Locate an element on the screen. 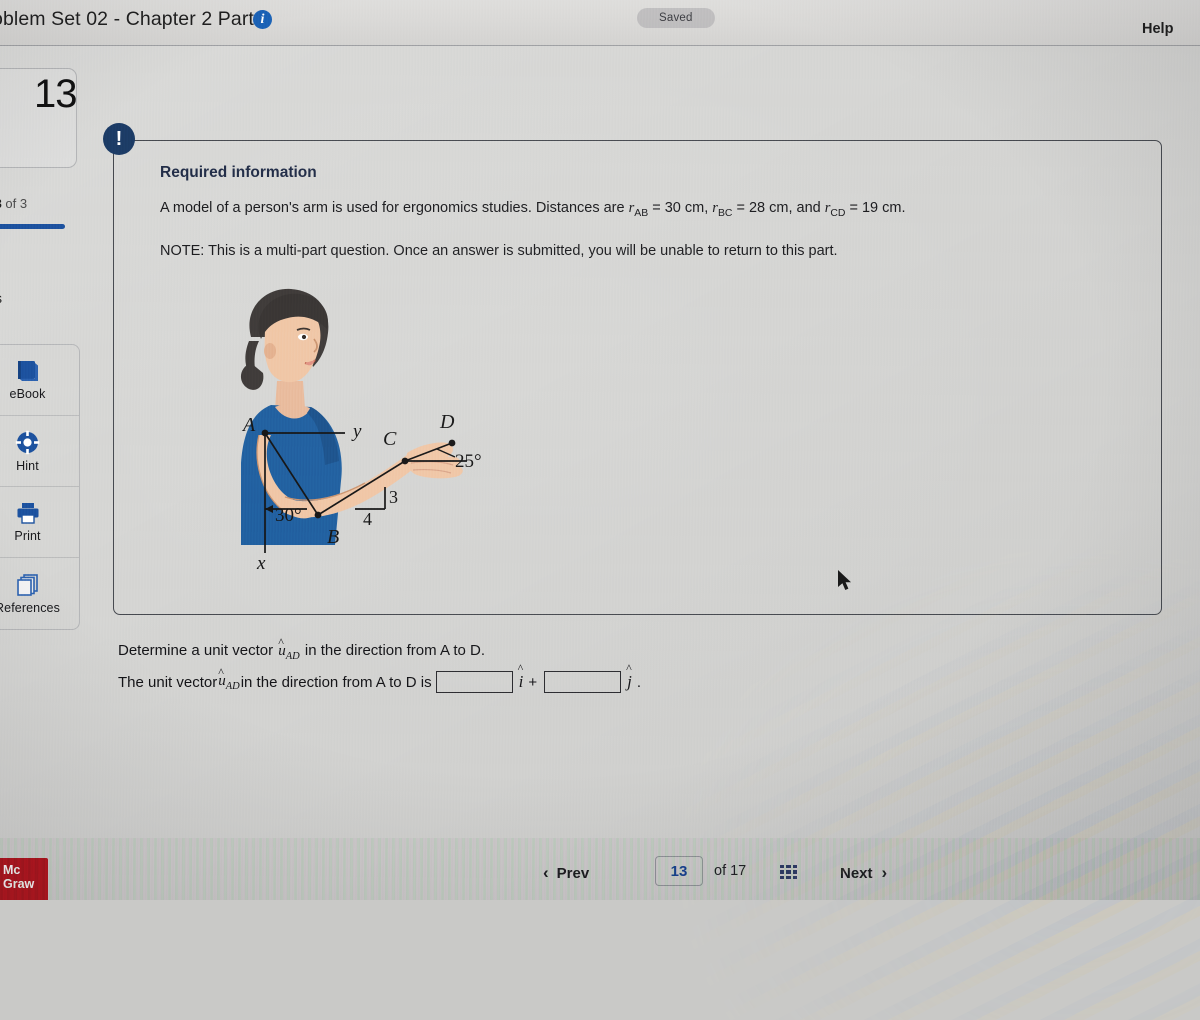 The width and height of the screenshot is (1200, 1020). arm-model-figure: A B C D y x 3 4 30° 25° is located at coordinates (365, 430).